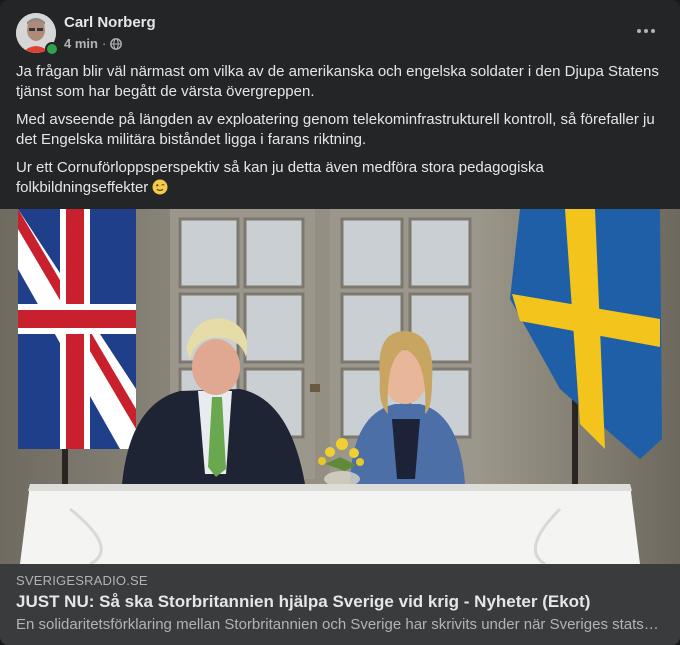  What do you see at coordinates (52, 49) in the screenshot?
I see `online-status-dot` at bounding box center [52, 49].